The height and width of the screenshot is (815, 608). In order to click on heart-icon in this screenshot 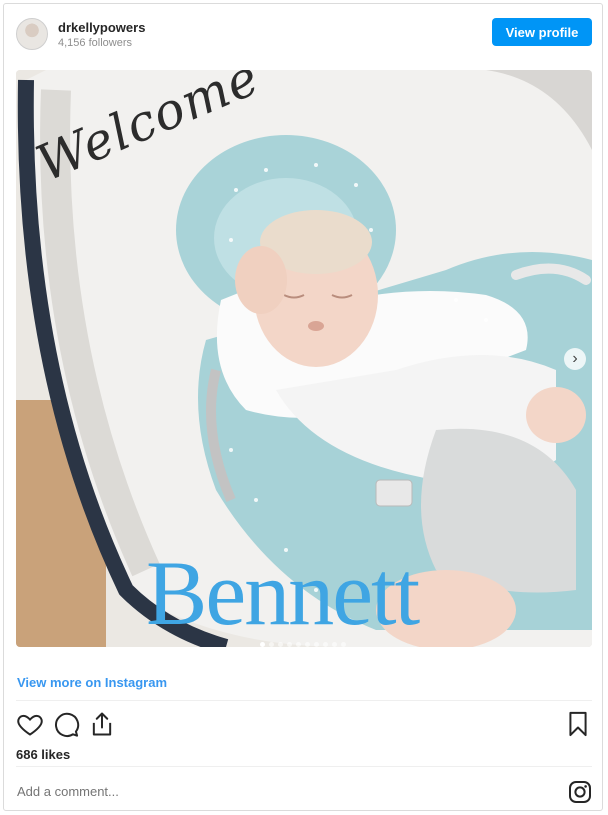, I will do `click(30, 724)`.